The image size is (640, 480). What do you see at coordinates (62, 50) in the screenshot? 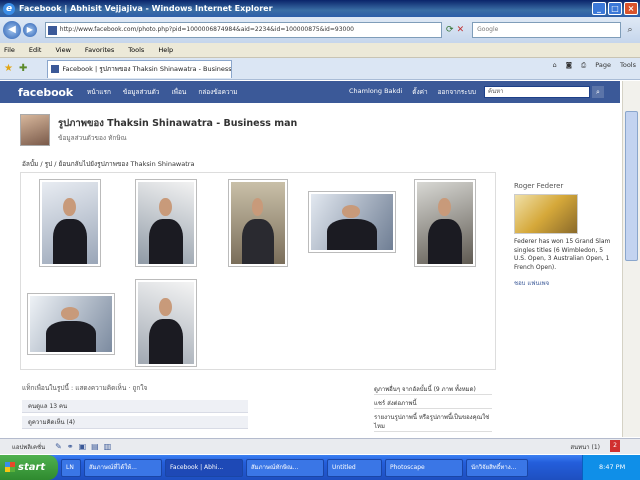
I see `menu-view: View` at bounding box center [62, 50].